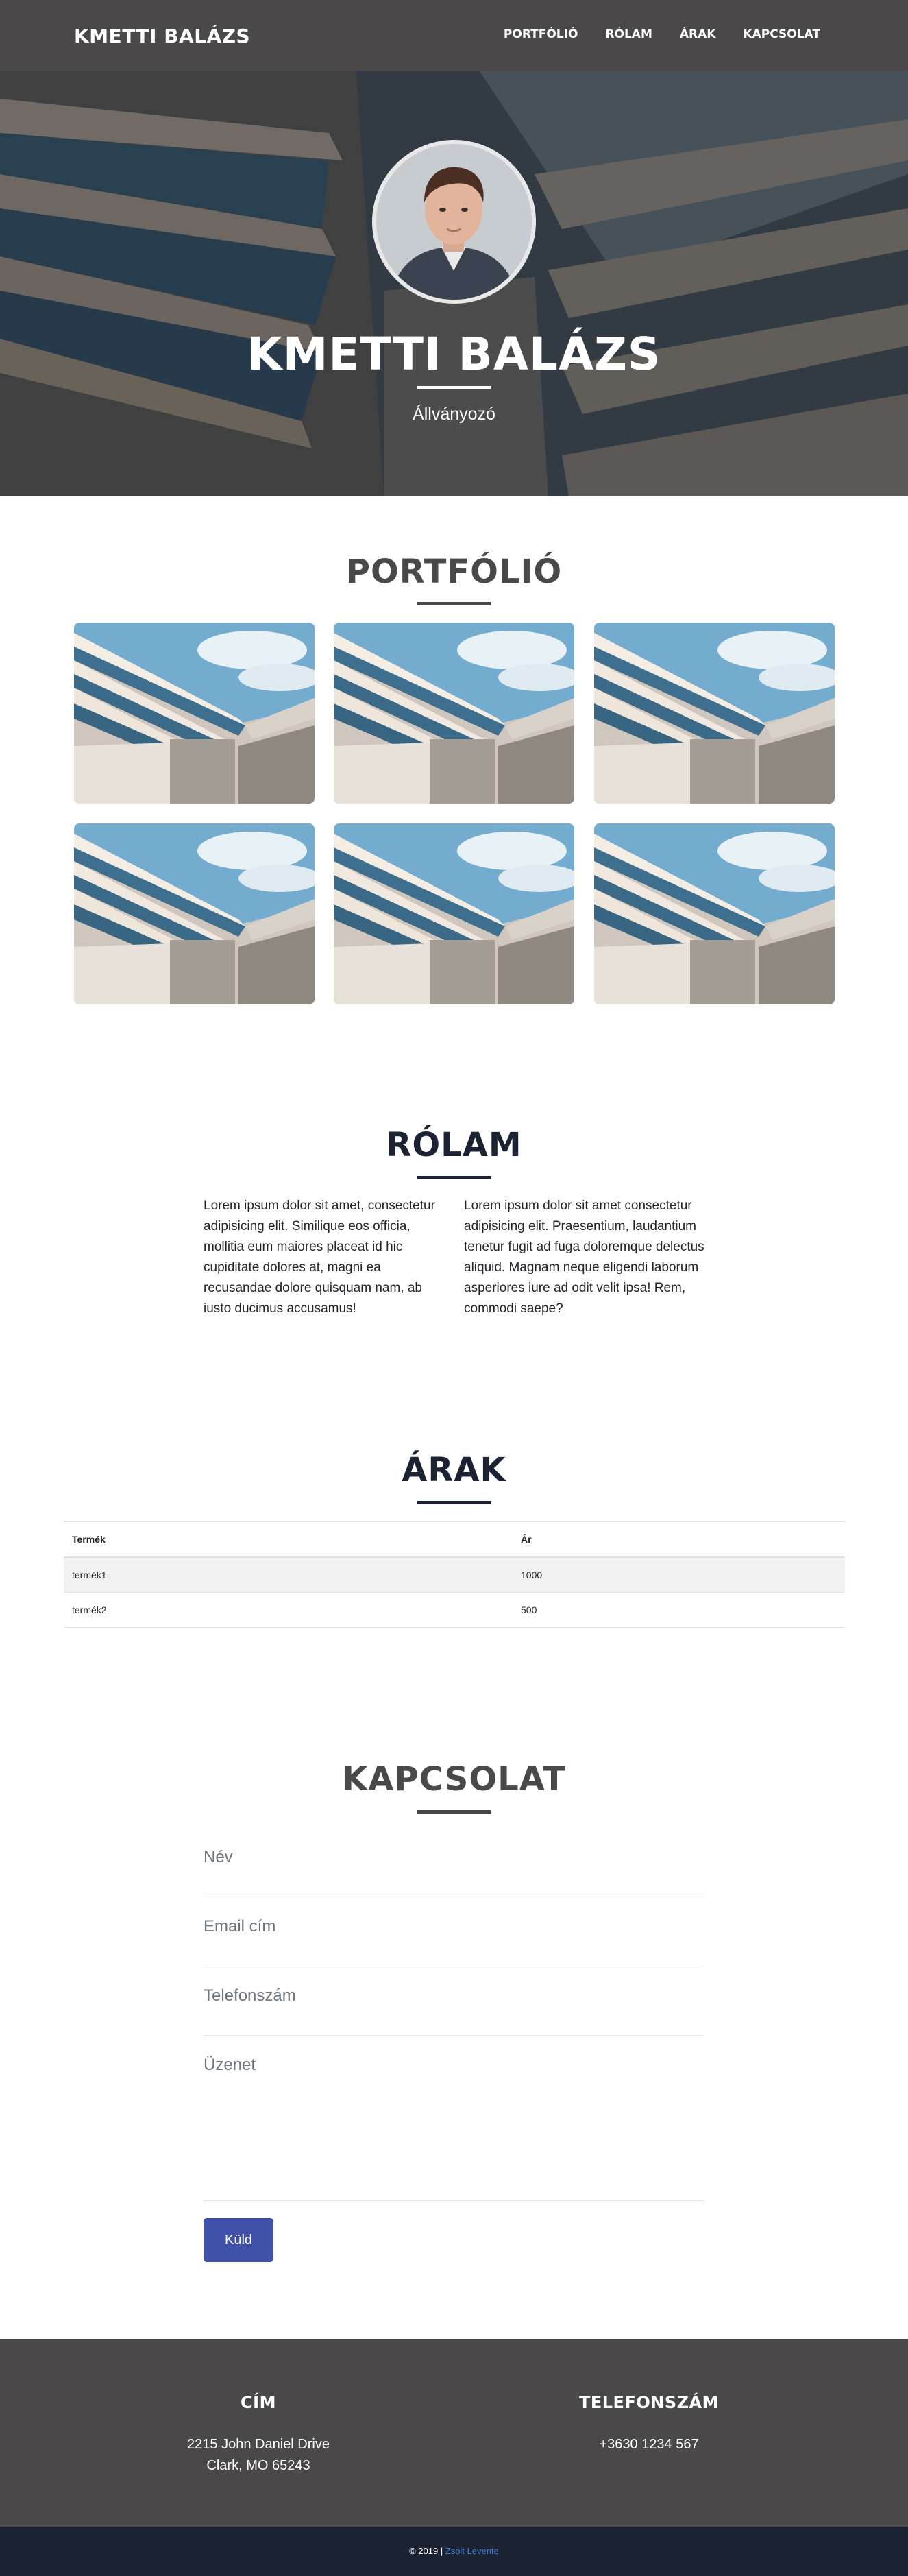 The height and width of the screenshot is (2576, 908). Describe the element at coordinates (258, 2466) in the screenshot. I see `address-line-2: Clark, MO 65243` at that location.